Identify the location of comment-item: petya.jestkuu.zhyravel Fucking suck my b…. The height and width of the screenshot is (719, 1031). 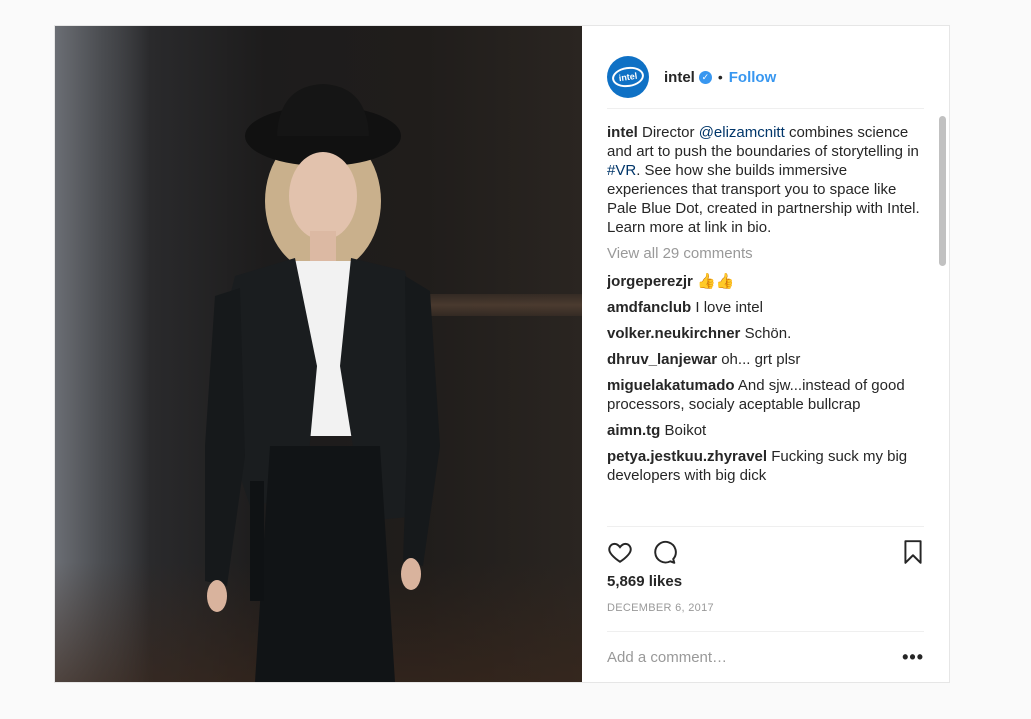
(764, 466).